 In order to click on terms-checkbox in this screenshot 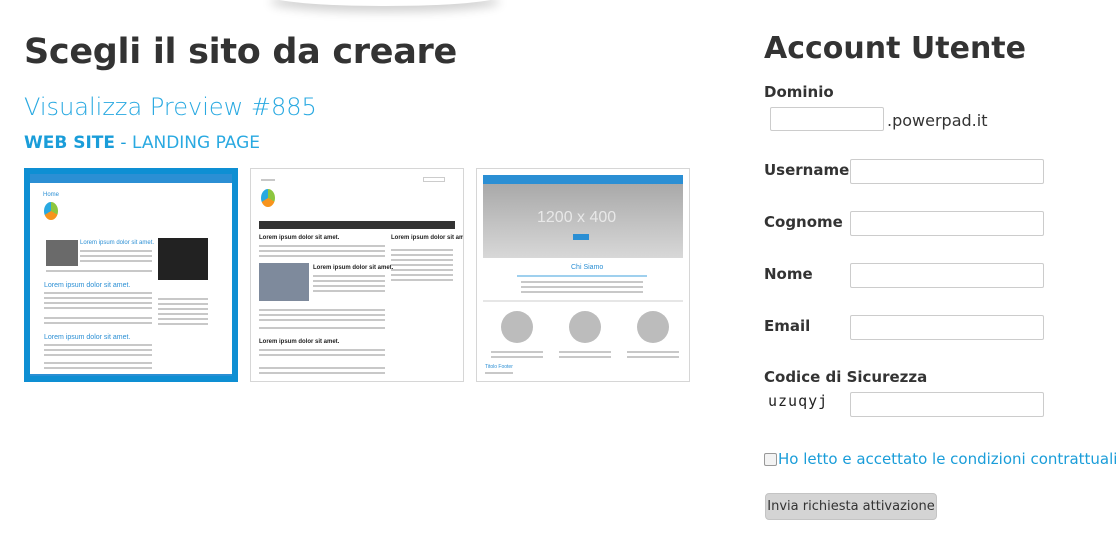, I will do `click(770, 459)`.